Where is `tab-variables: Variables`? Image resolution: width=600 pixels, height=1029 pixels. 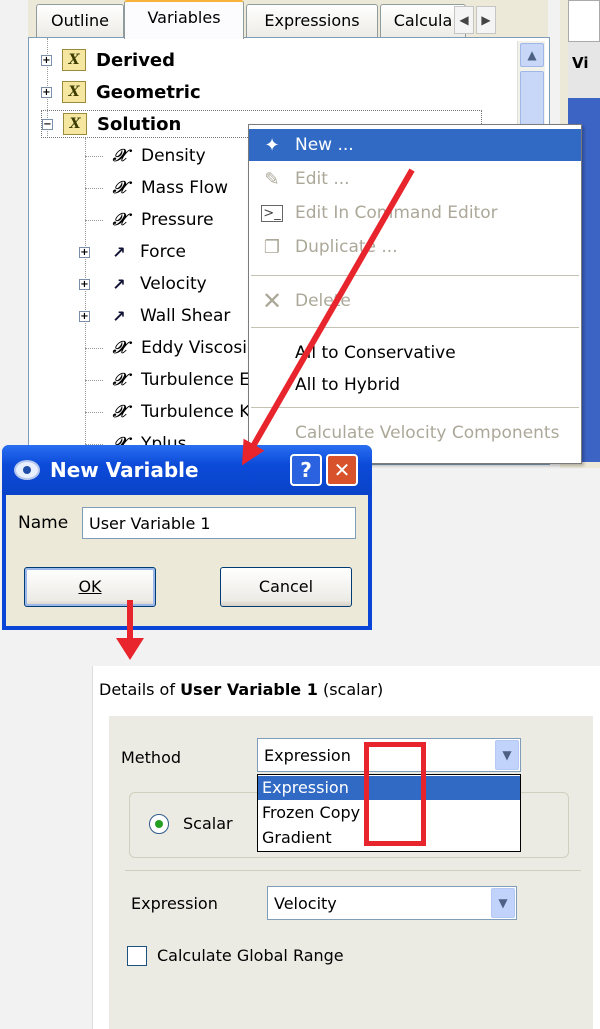 tab-variables: Variables is located at coordinates (184, 19).